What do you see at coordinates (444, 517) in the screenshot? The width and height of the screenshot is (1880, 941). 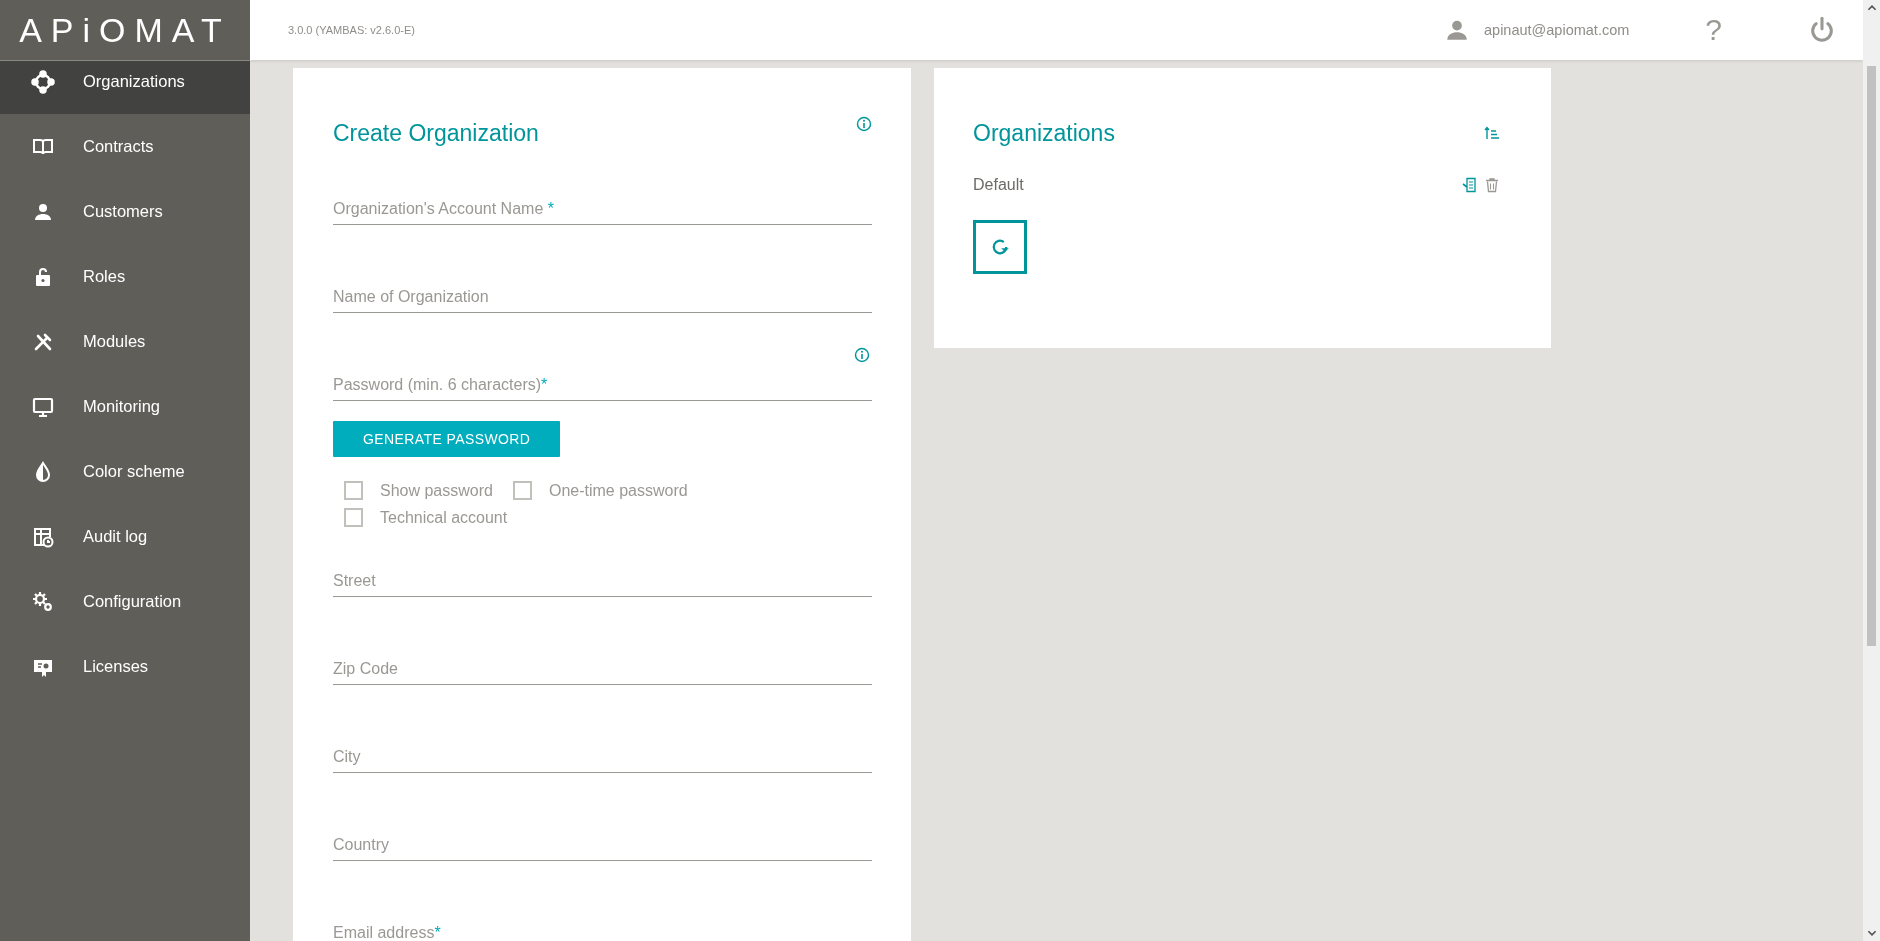 I see `checkbox-label: Technical account` at bounding box center [444, 517].